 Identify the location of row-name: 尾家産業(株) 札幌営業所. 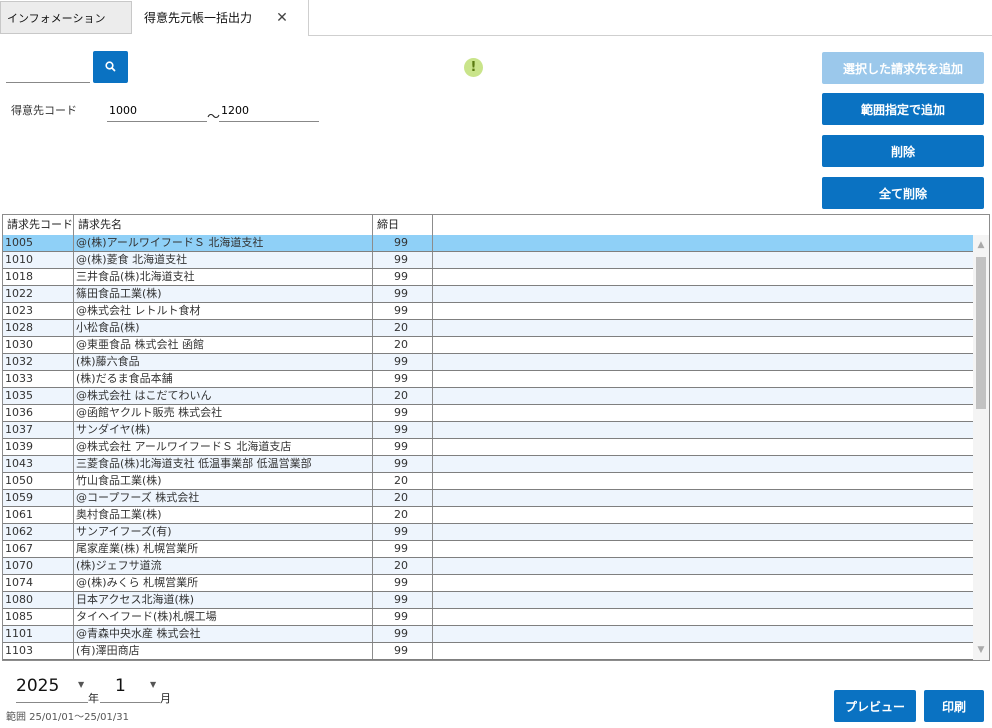
(223, 549).